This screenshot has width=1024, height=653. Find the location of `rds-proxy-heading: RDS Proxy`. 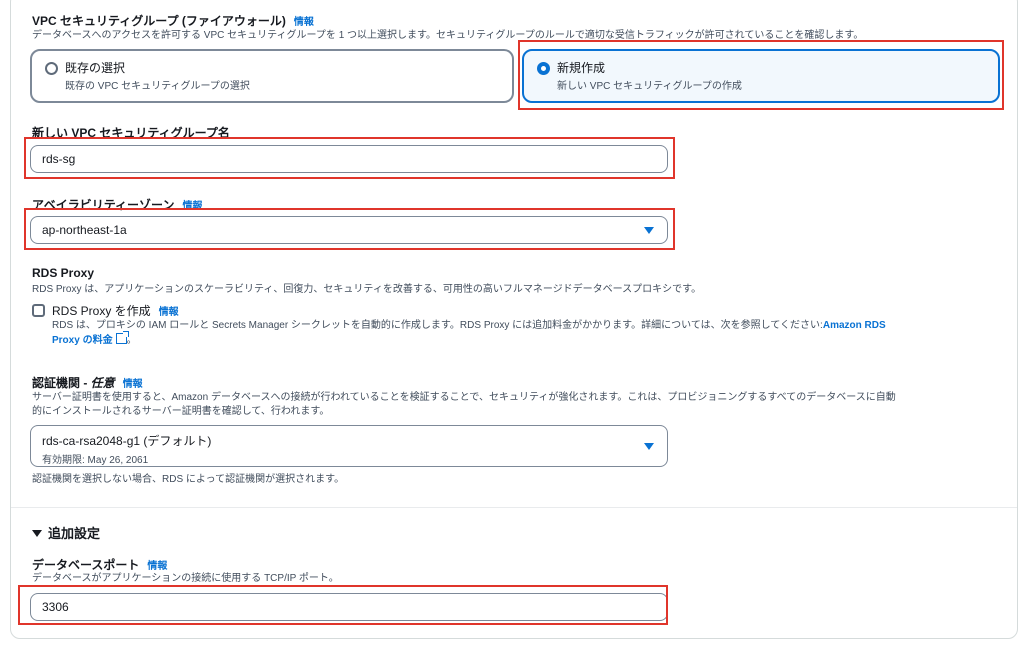

rds-proxy-heading: RDS Proxy is located at coordinates (63, 273).